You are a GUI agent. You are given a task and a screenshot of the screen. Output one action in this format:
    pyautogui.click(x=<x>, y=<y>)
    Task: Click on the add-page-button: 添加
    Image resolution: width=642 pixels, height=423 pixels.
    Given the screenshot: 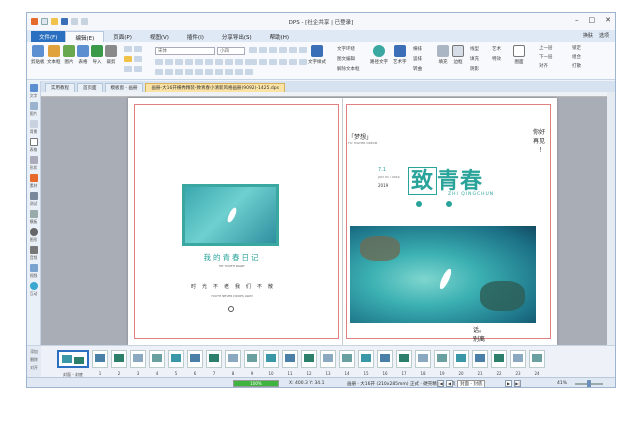 What is the action you would take?
    pyautogui.click(x=34, y=352)
    